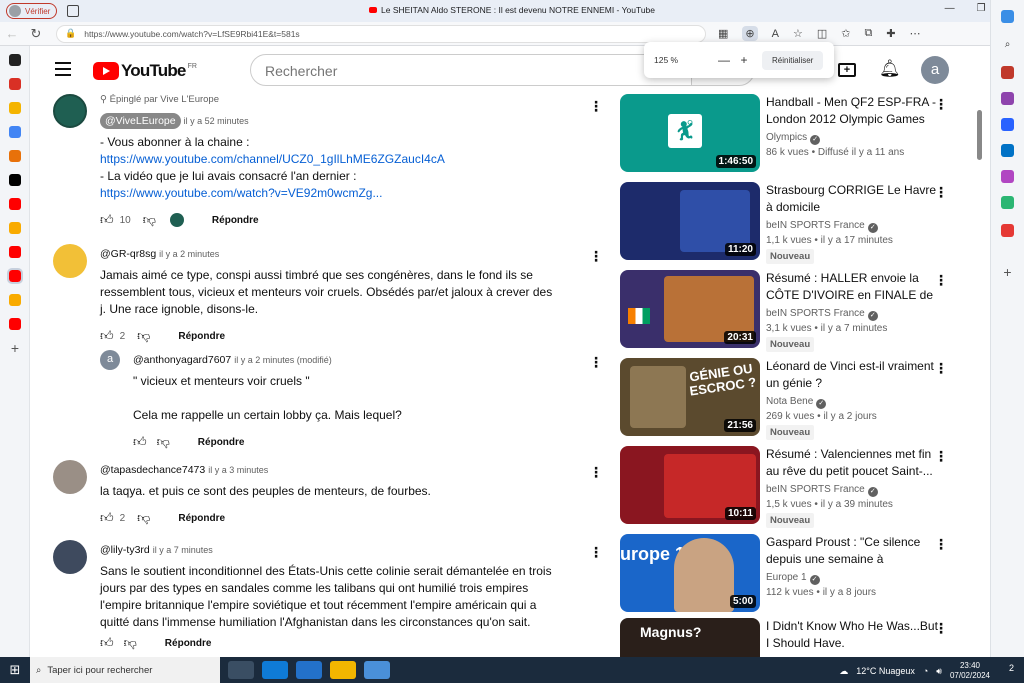 This screenshot has height=683, width=1024. Describe the element at coordinates (789, 401) in the screenshot. I see `channel-name: Nota Bene` at that location.